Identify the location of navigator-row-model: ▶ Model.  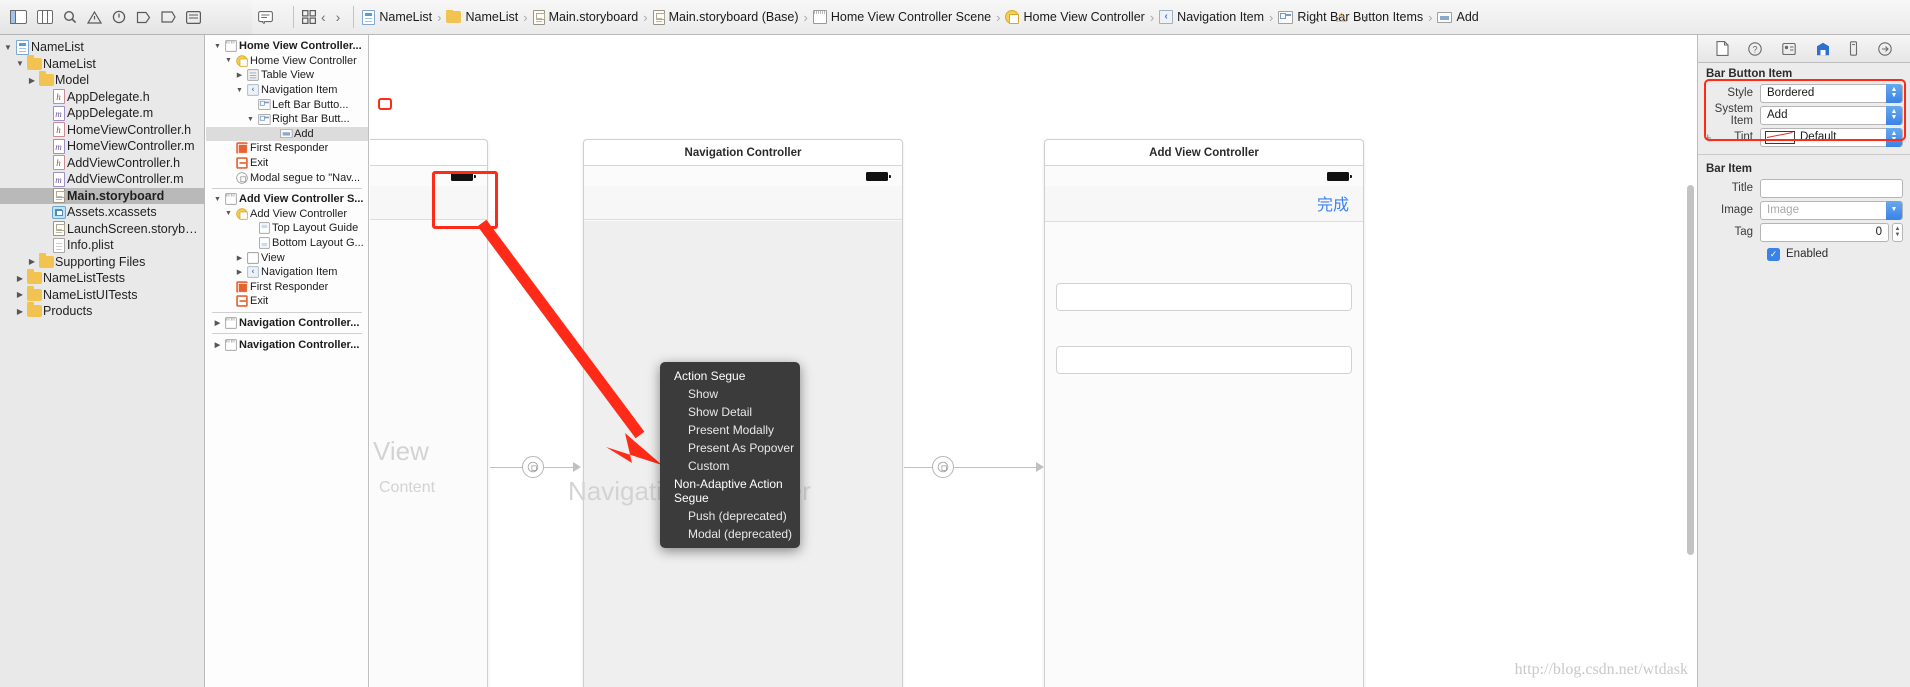
(102, 80).